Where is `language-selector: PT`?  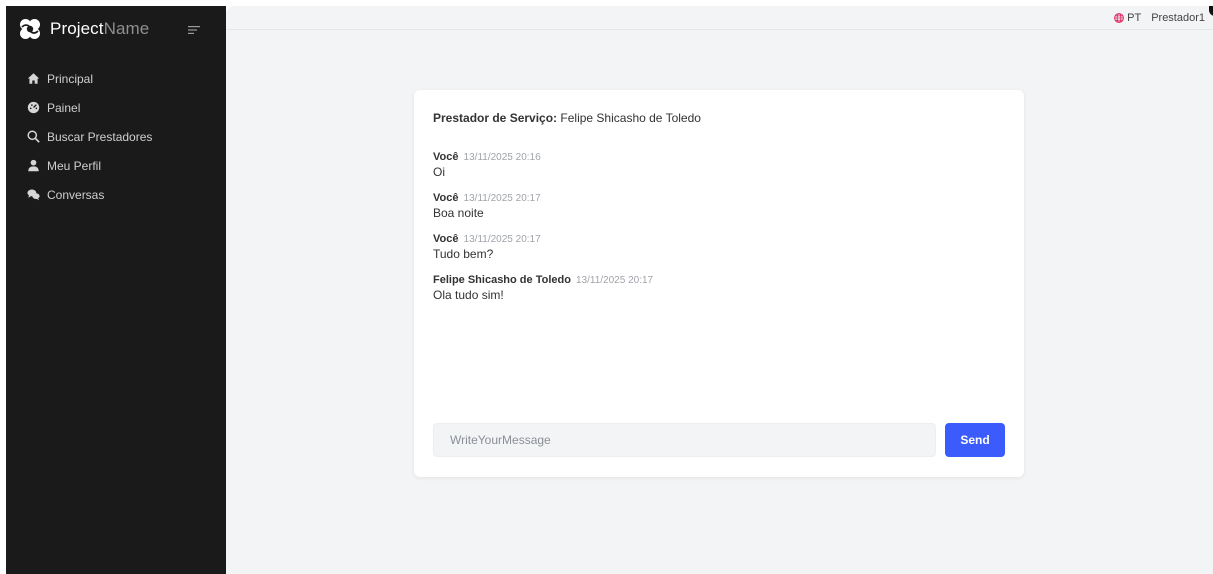 language-selector: PT is located at coordinates (1127, 18).